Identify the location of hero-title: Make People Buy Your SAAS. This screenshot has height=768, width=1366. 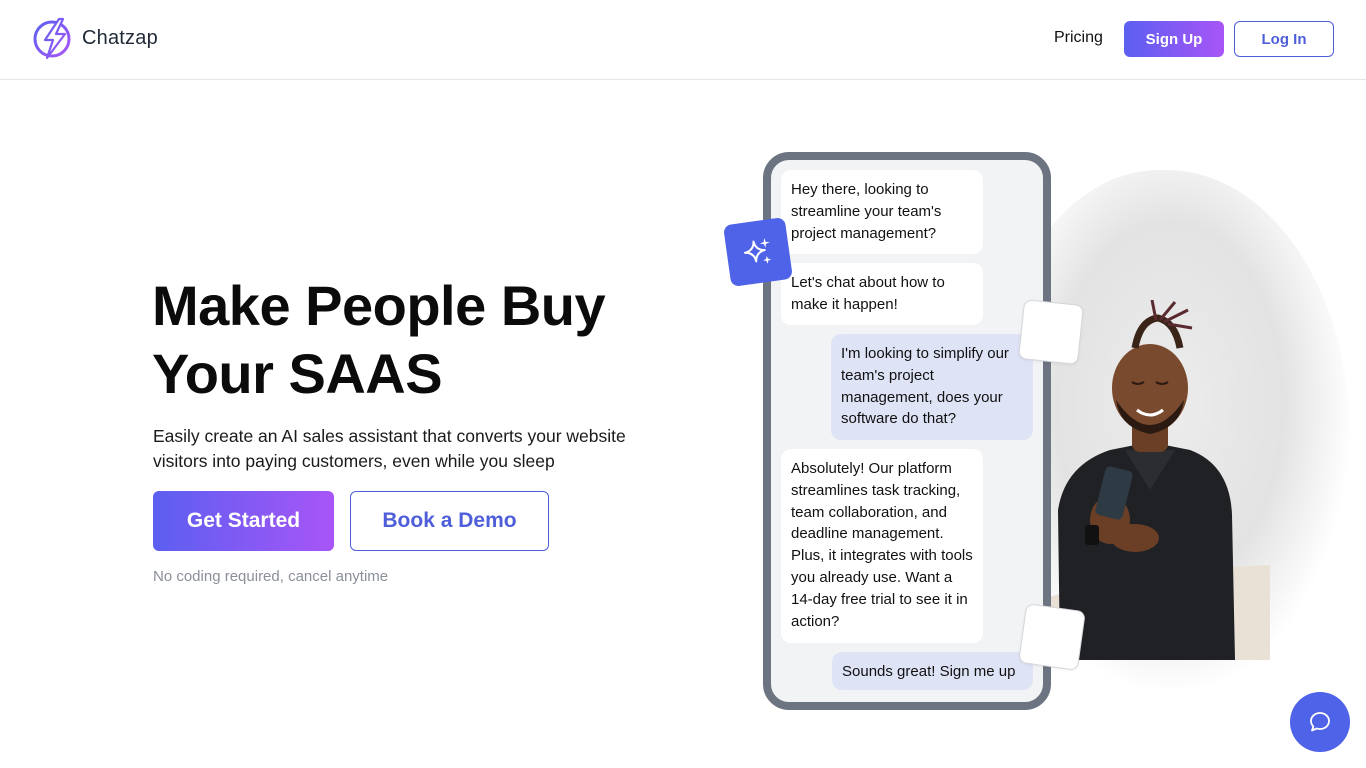
(412, 340).